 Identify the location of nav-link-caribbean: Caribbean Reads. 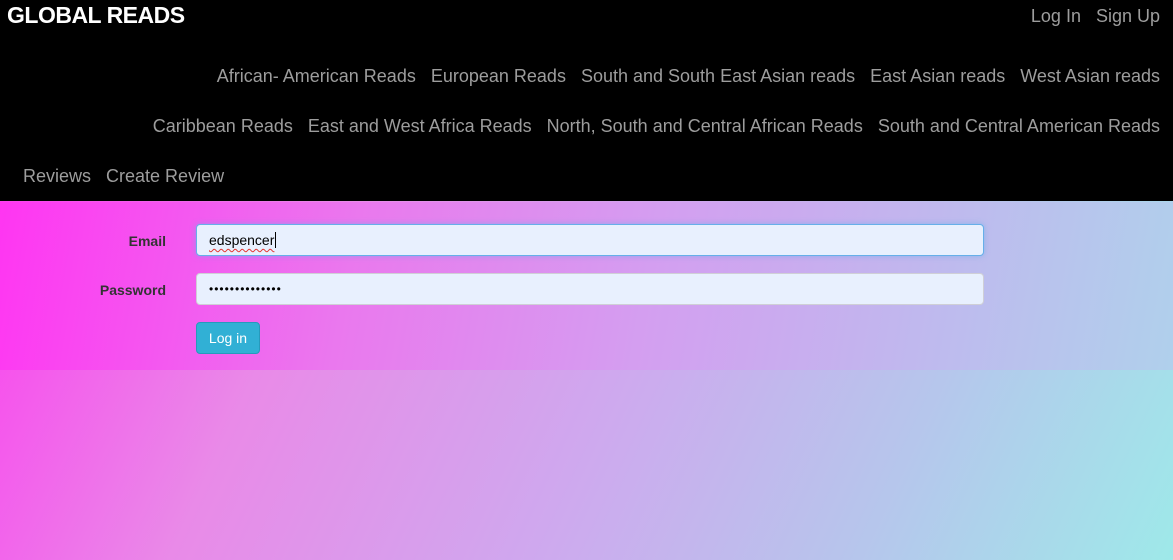
(223, 126).